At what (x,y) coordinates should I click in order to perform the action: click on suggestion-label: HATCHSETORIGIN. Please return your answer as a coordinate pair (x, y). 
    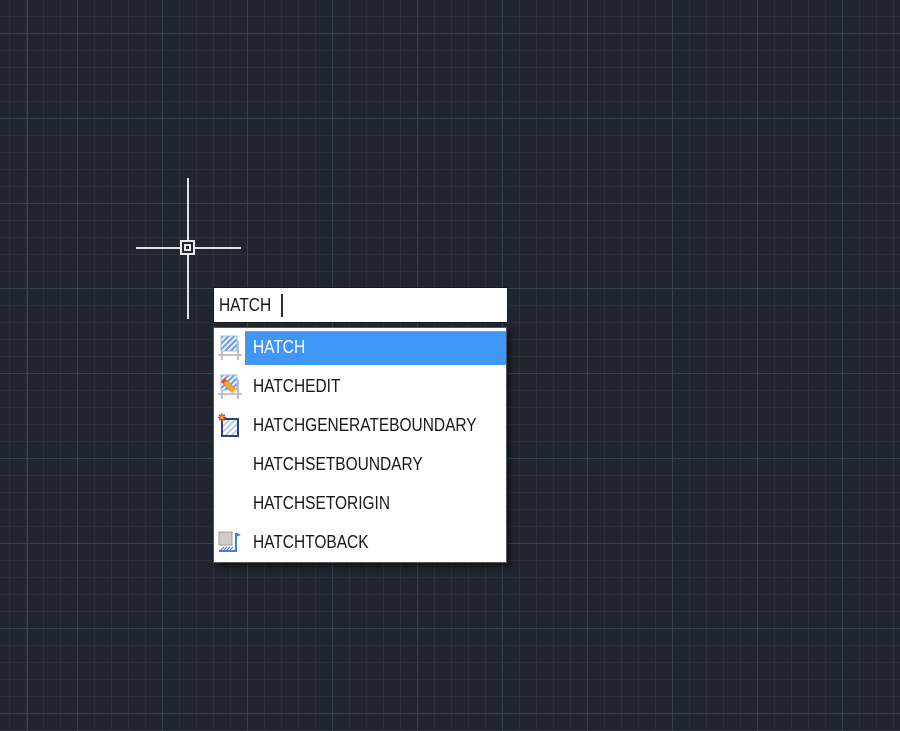
    Looking at the image, I should click on (322, 503).